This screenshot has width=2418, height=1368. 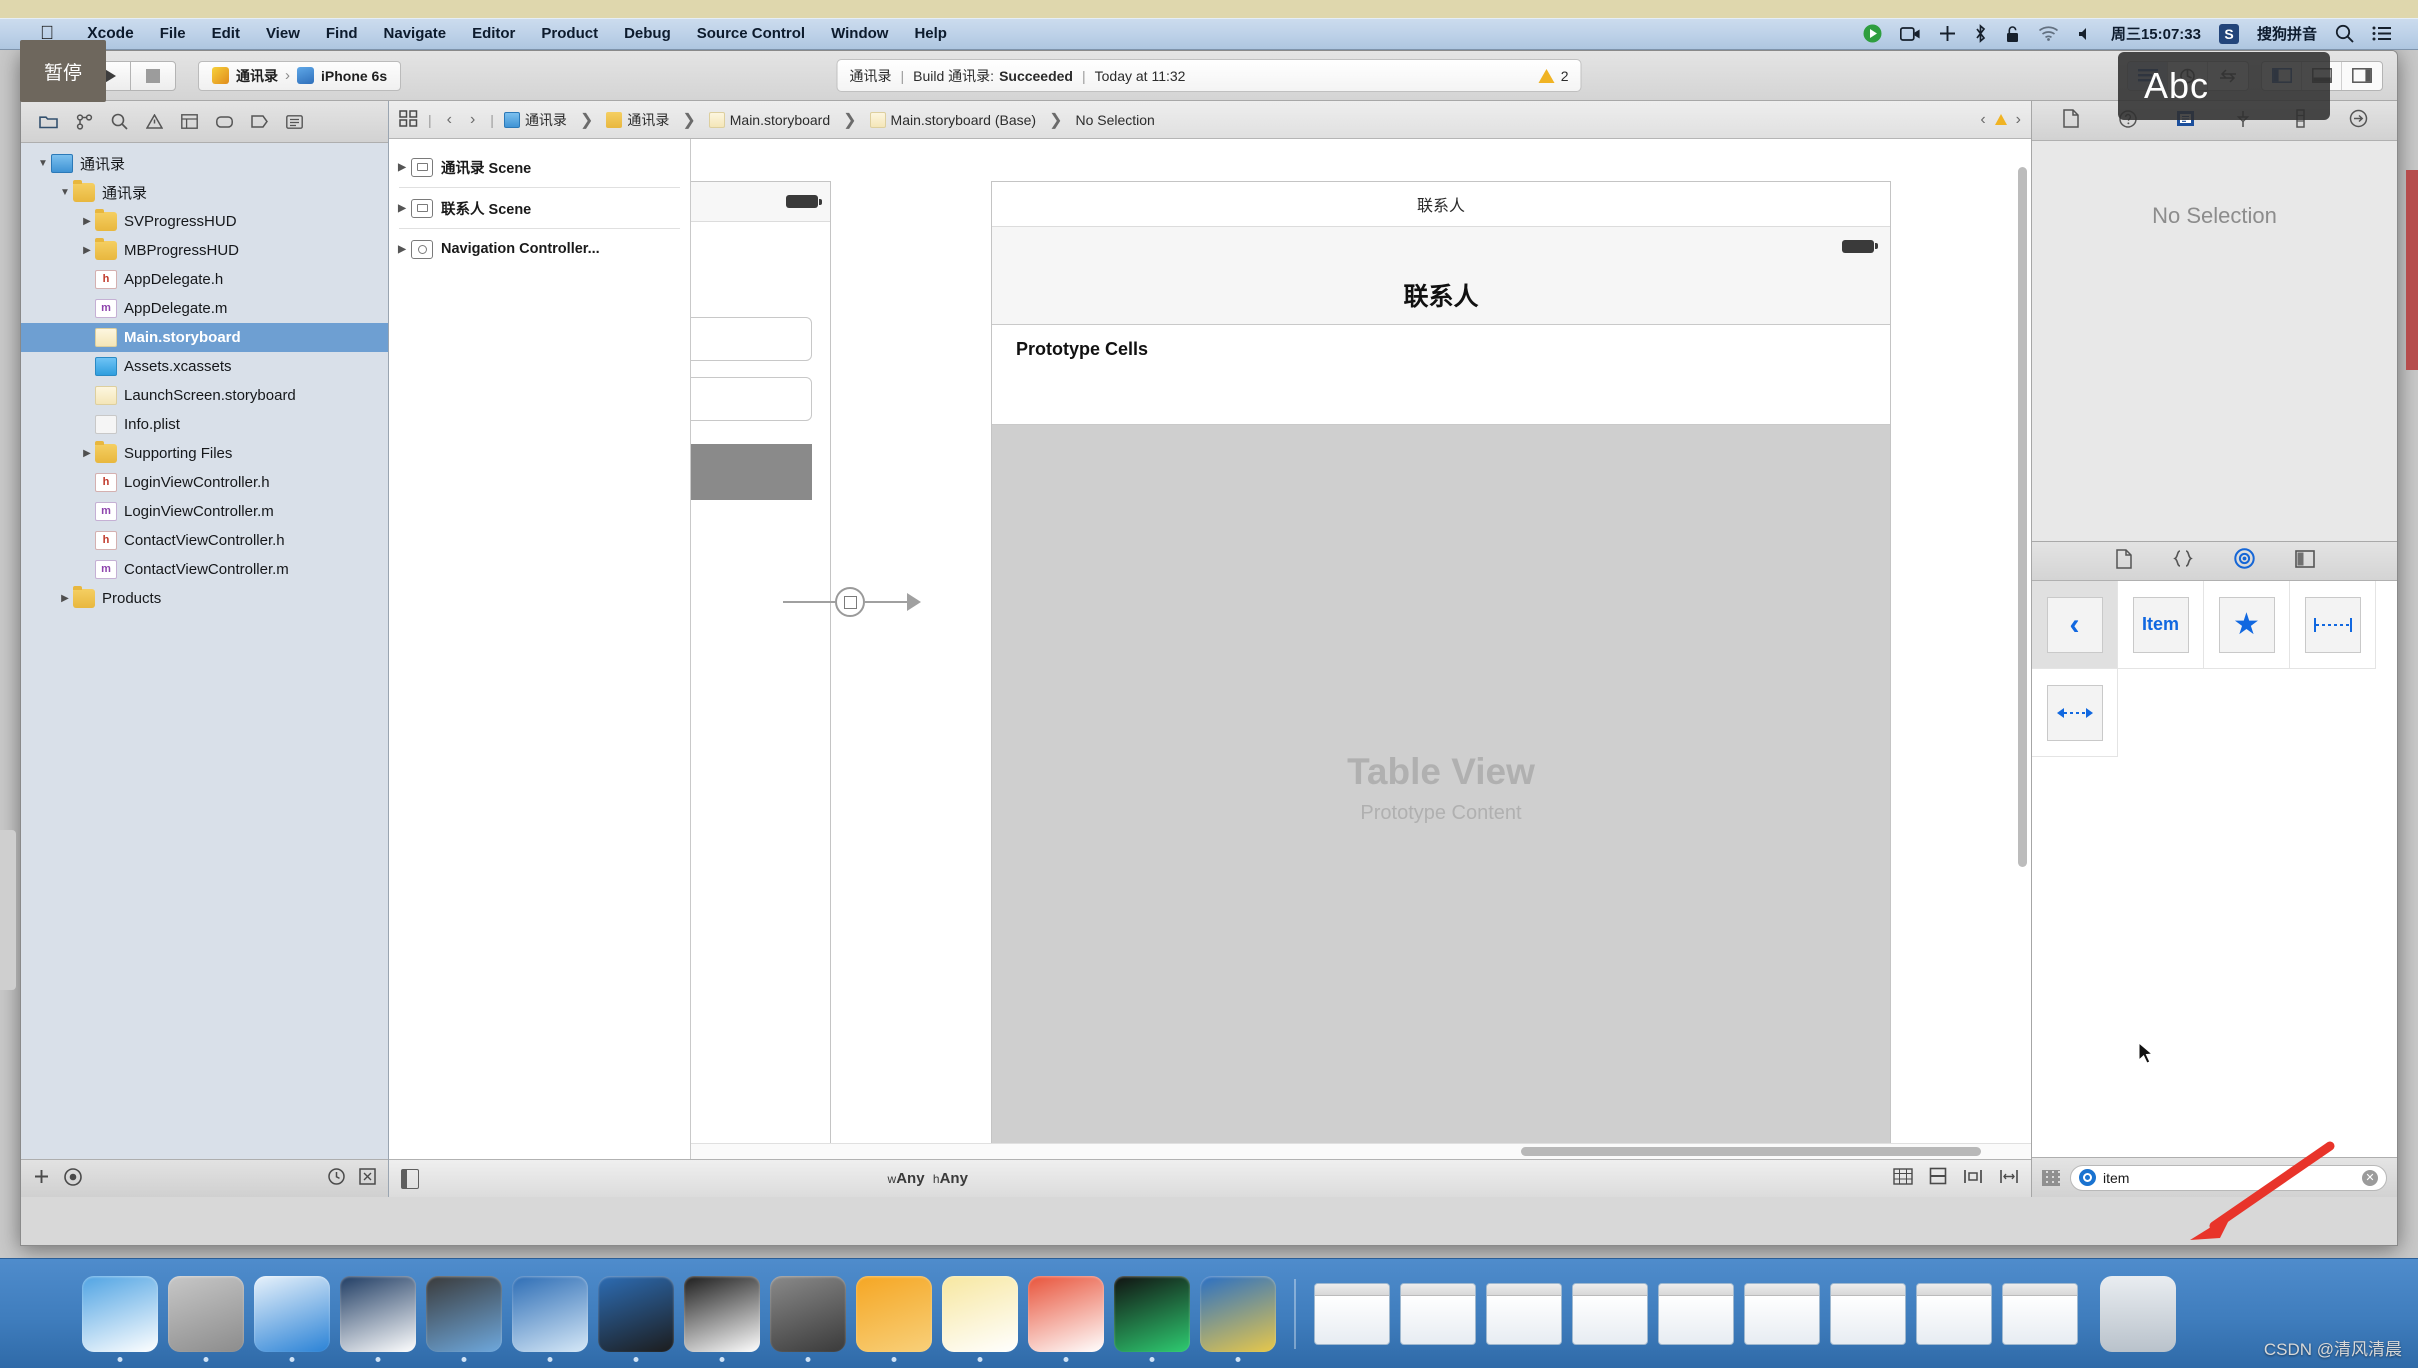 I want to click on dock-item-safari, so click(x=292, y=1318).